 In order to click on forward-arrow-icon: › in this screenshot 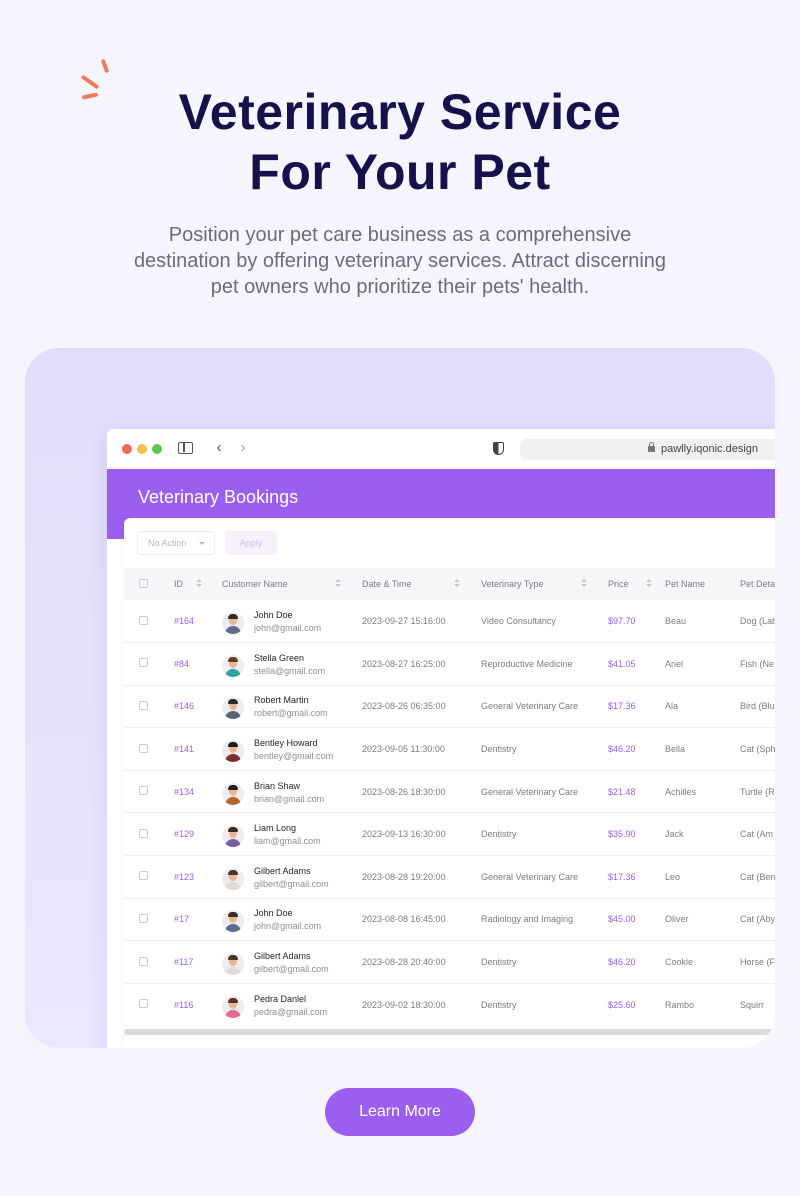, I will do `click(243, 448)`.